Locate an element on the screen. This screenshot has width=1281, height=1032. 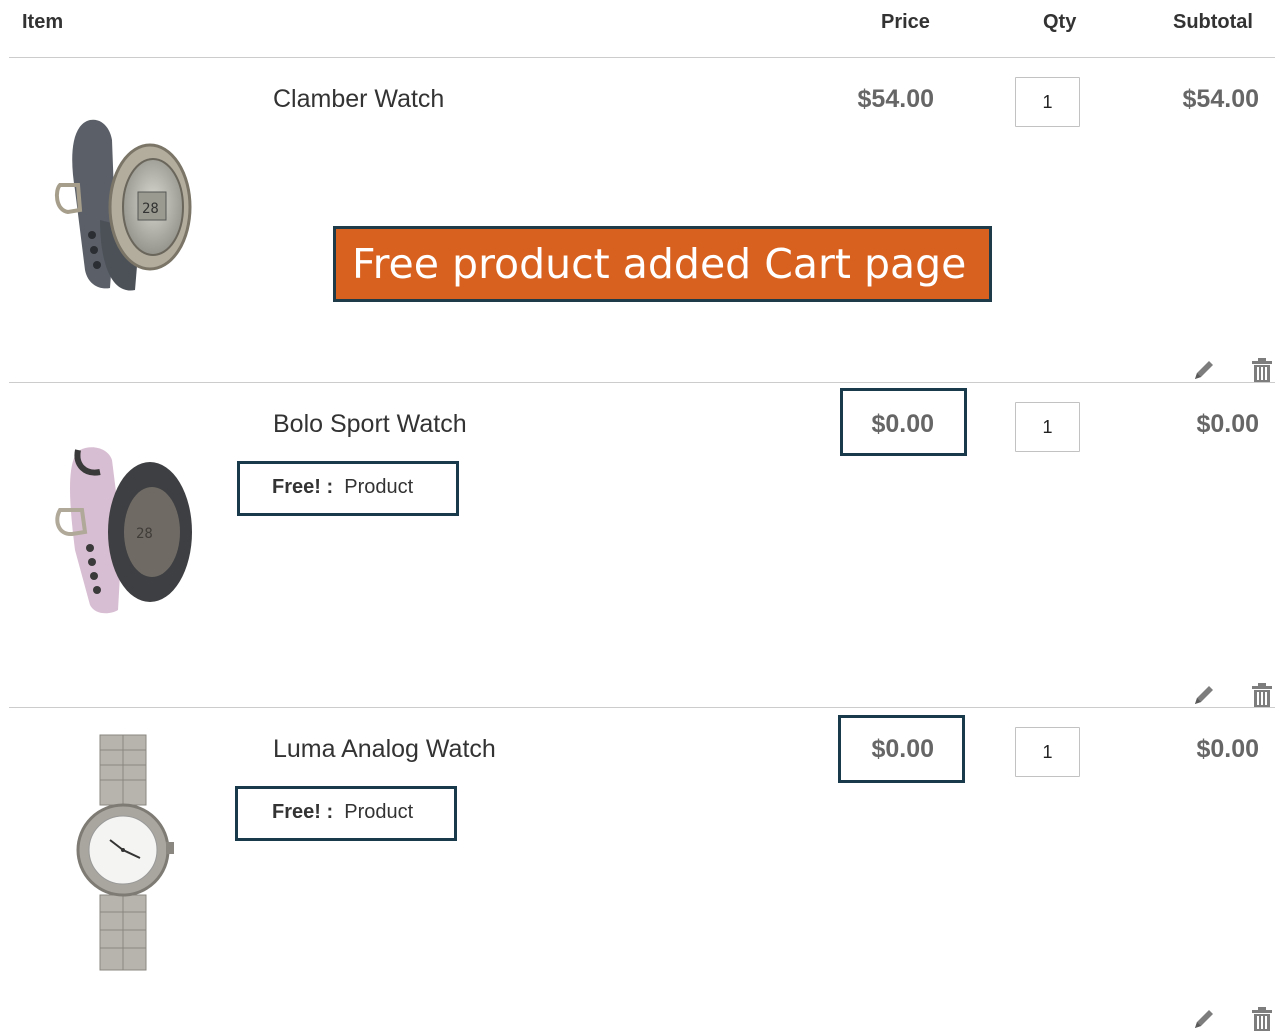
column-header-price: Price is located at coordinates (905, 22).